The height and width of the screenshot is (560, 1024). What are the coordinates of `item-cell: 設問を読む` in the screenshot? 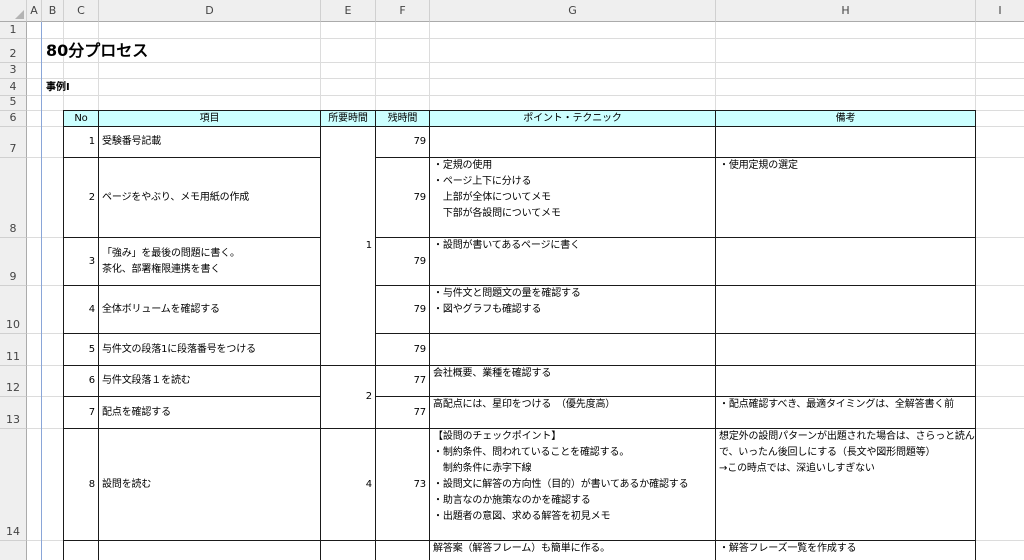 It's located at (209, 484).